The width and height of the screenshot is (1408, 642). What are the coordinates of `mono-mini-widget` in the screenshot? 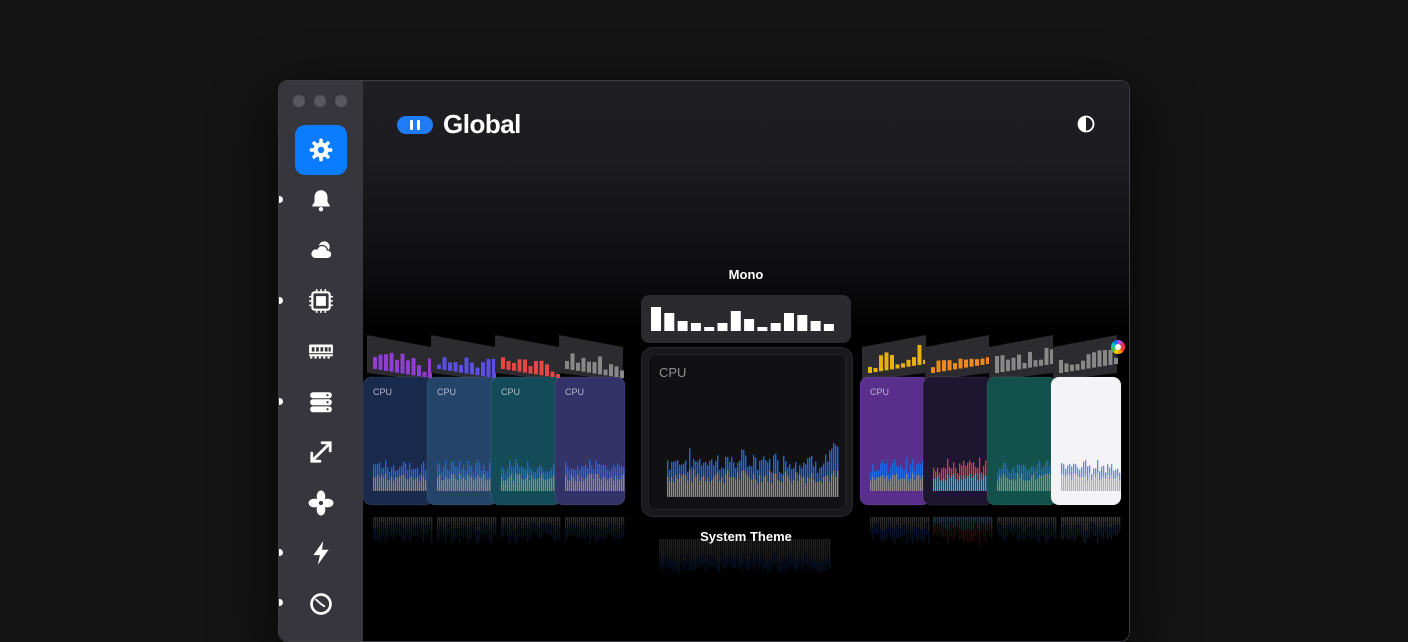 It's located at (746, 319).